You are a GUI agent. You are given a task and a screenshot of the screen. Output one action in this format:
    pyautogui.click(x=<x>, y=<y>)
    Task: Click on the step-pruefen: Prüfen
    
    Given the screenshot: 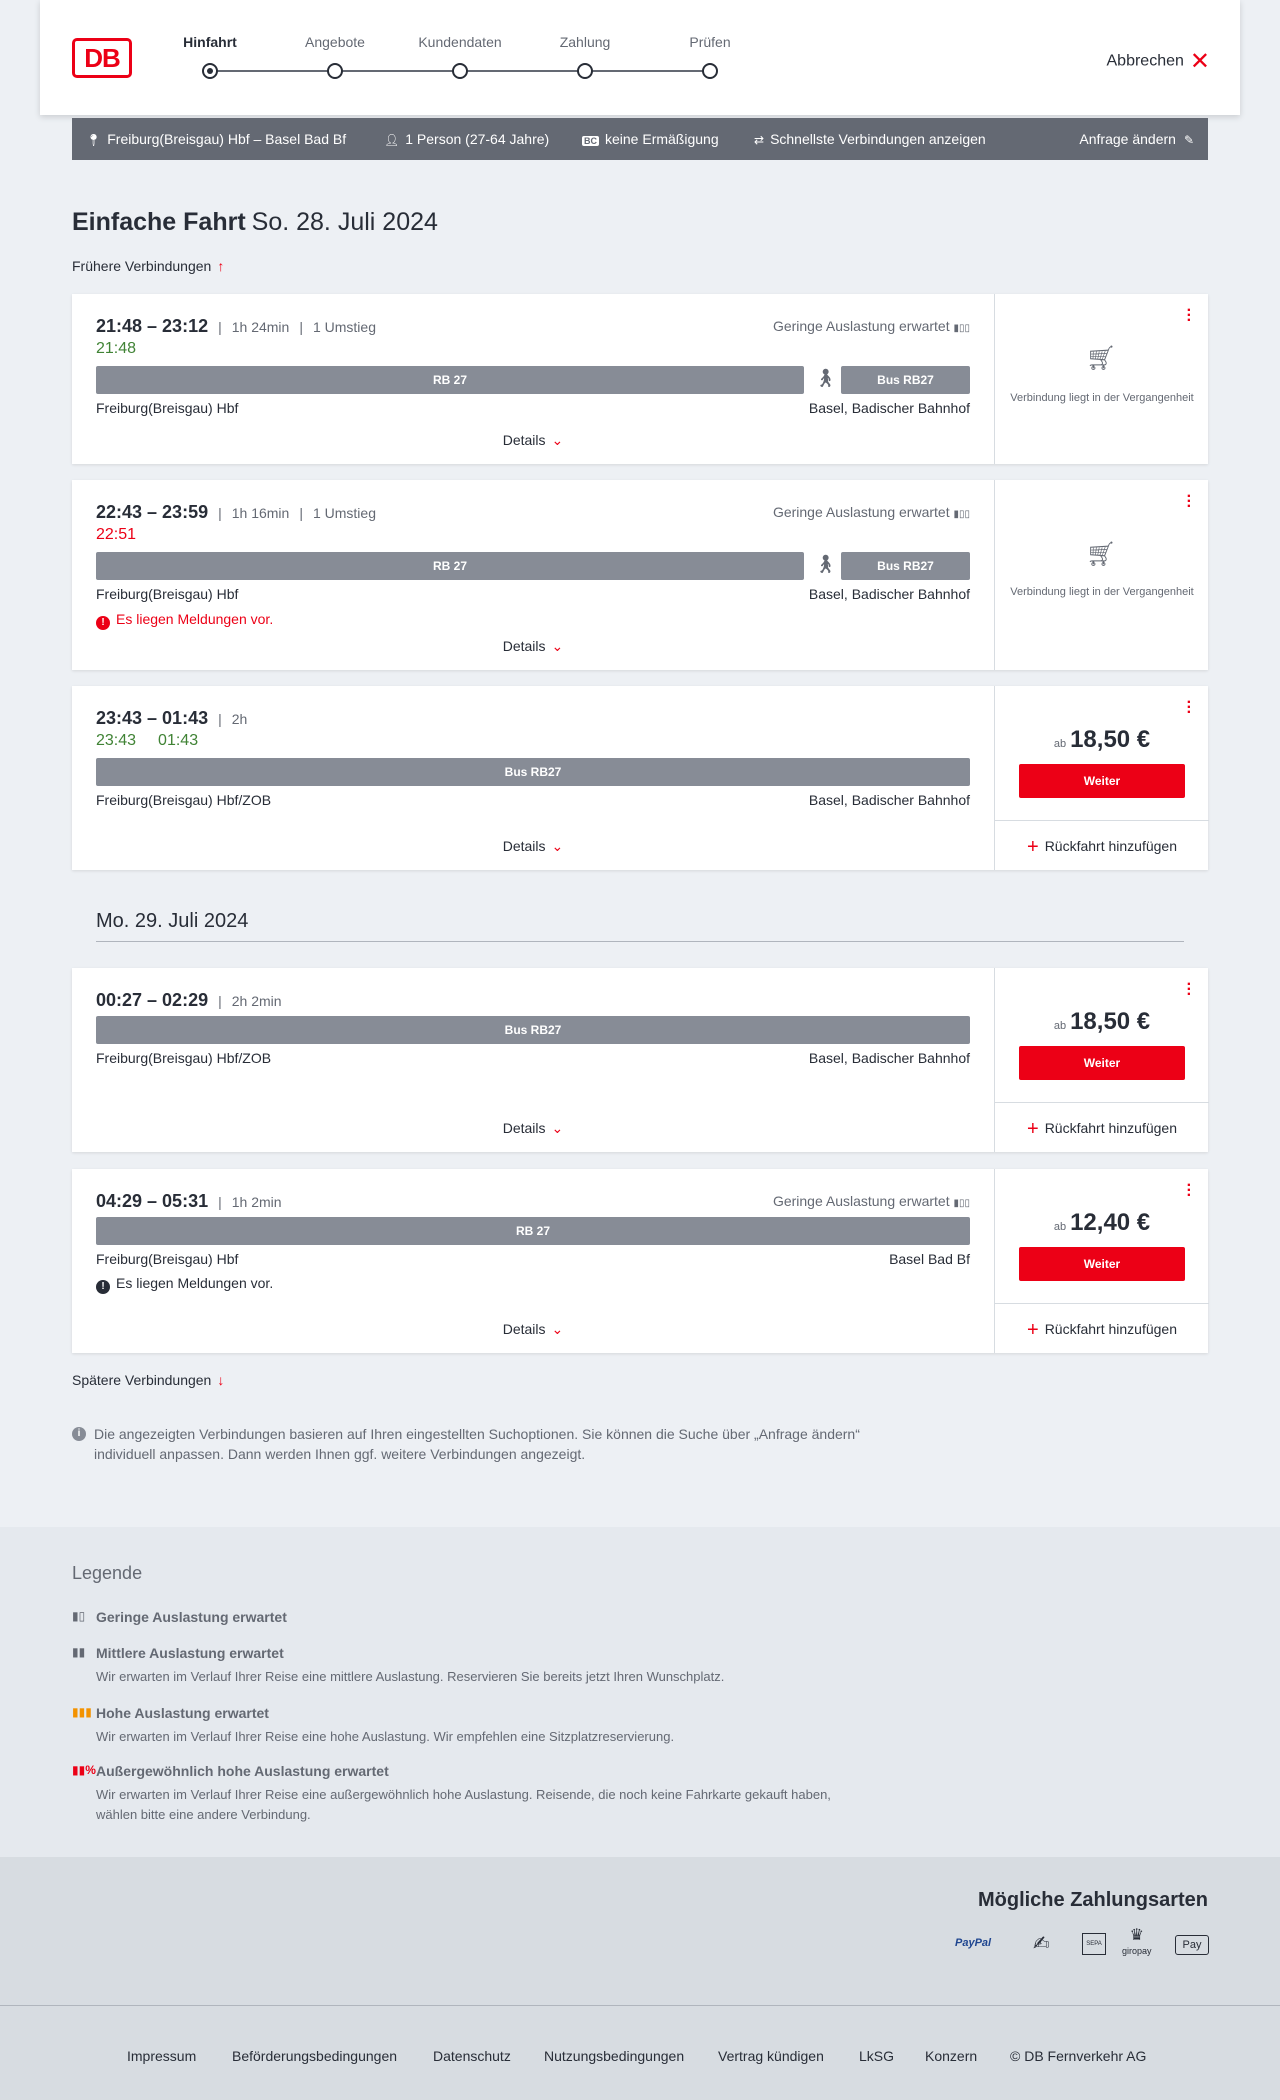 What is the action you would take?
    pyautogui.click(x=710, y=42)
    